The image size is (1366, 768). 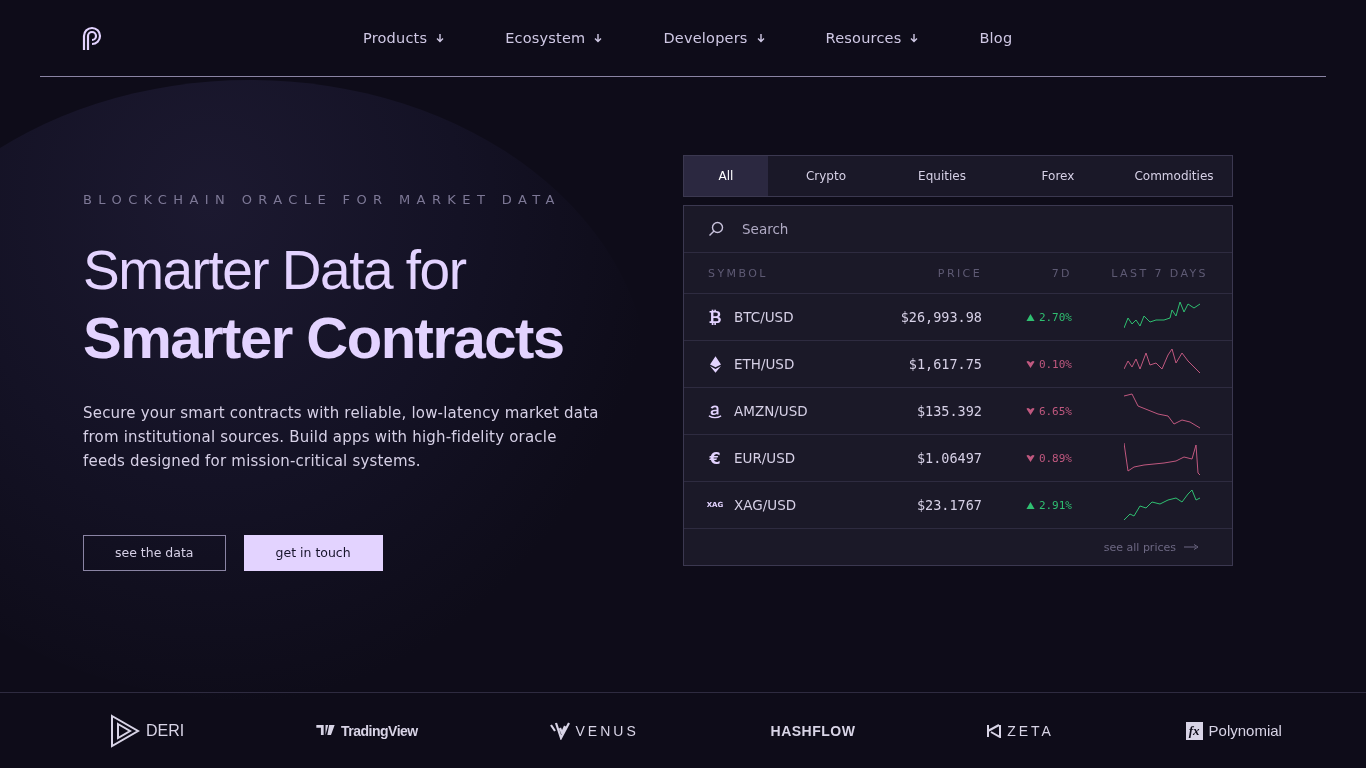 I want to click on price-text: $26,993.98, so click(x=940, y=317).